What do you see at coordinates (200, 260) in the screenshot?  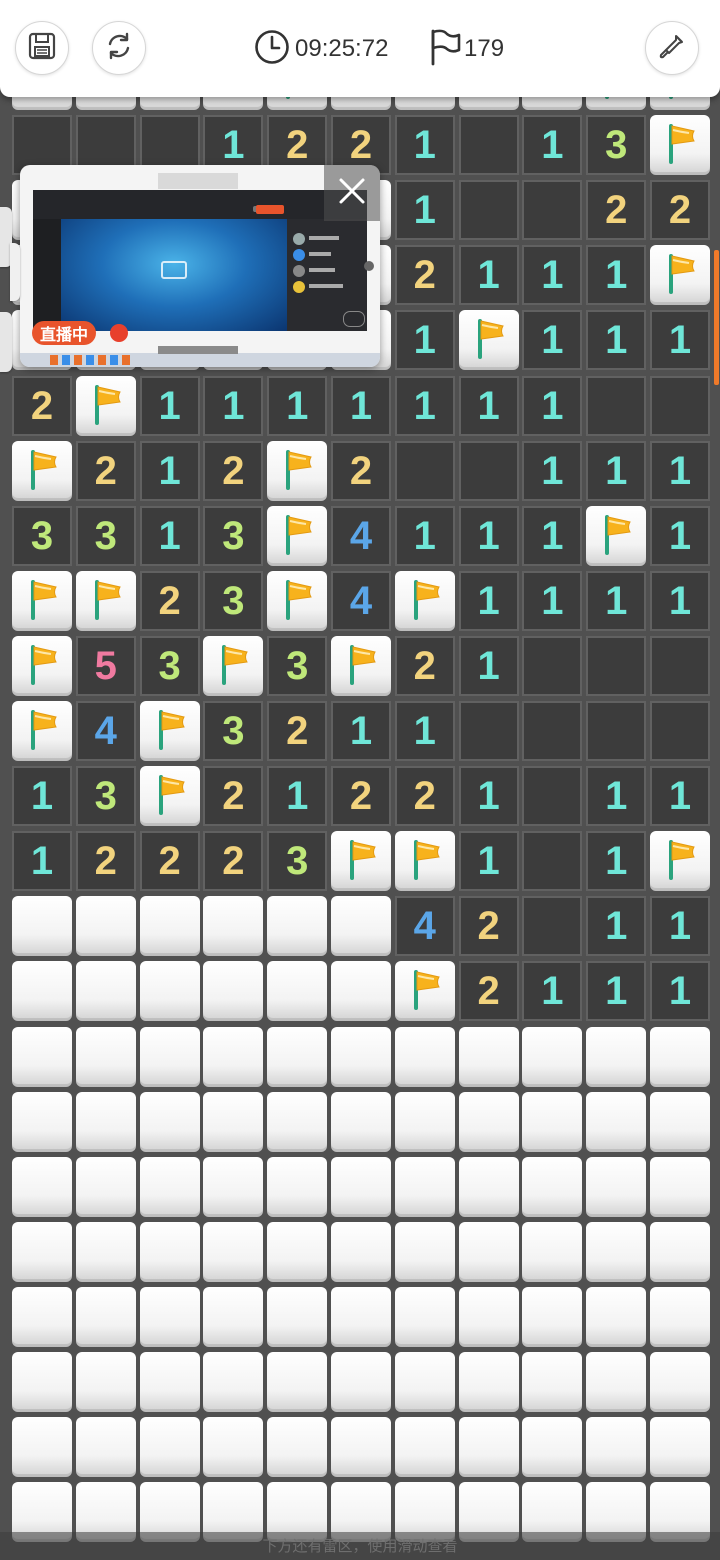 I see `stream-video` at bounding box center [200, 260].